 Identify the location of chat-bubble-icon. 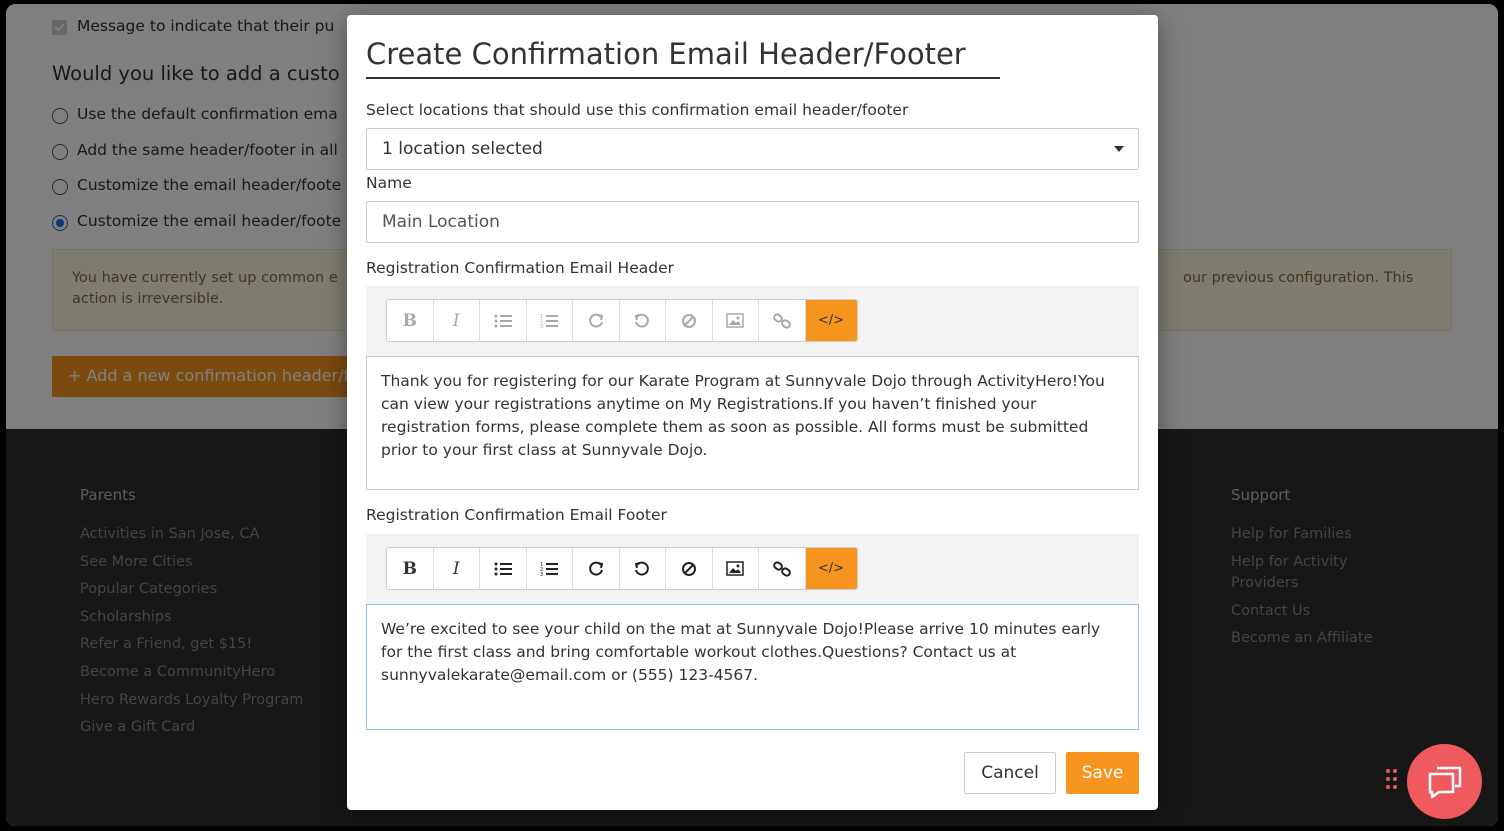
(1444, 782).